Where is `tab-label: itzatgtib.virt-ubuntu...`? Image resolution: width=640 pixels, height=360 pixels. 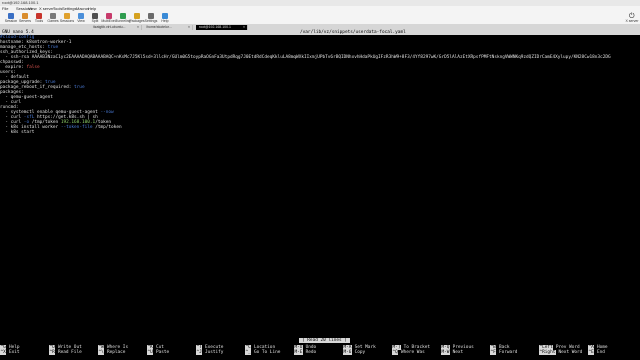
tab-label: itzatgtib.virt-ubuntu... is located at coordinates (109, 26).